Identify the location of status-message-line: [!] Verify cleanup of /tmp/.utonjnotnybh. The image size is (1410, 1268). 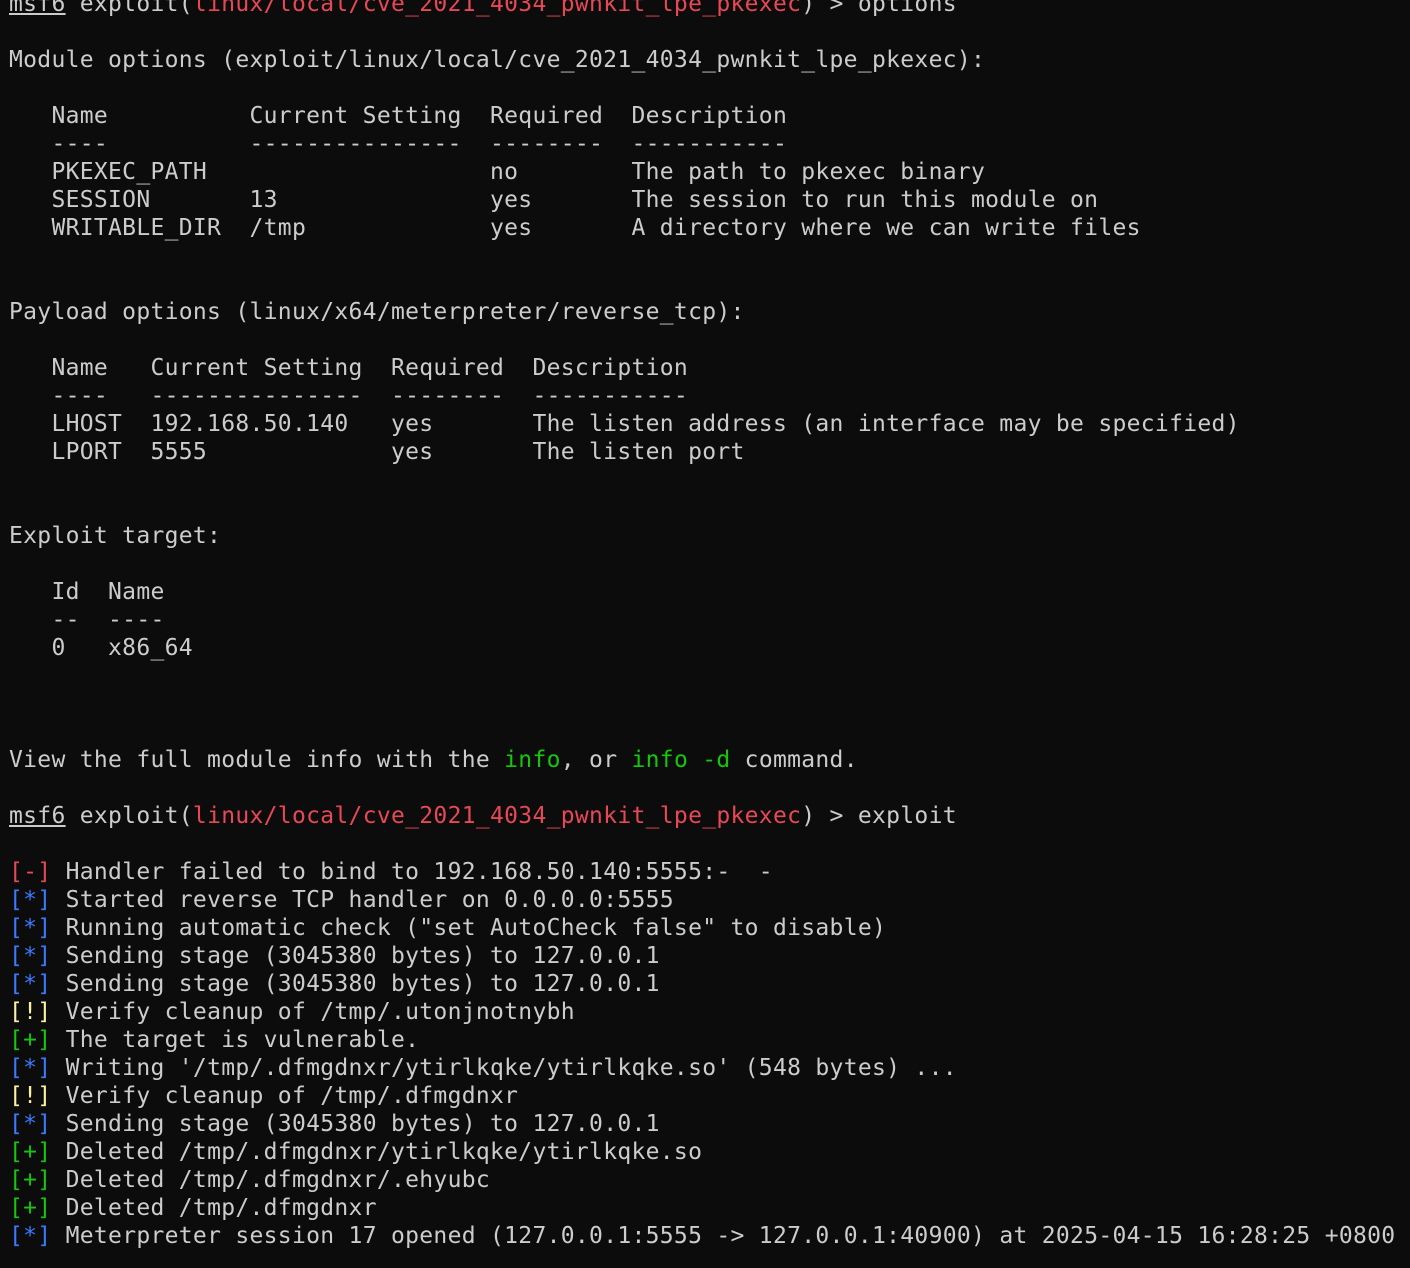
(702, 1012).